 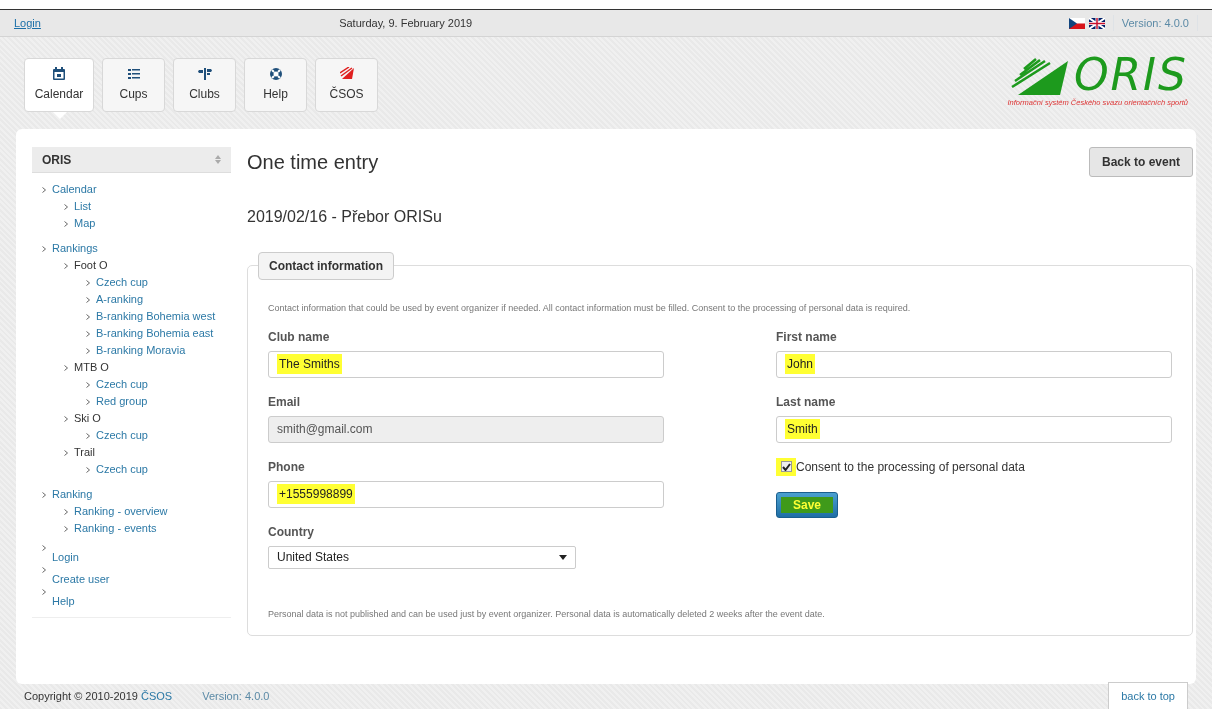 I want to click on input-field: +1555998899, so click(x=466, y=494).